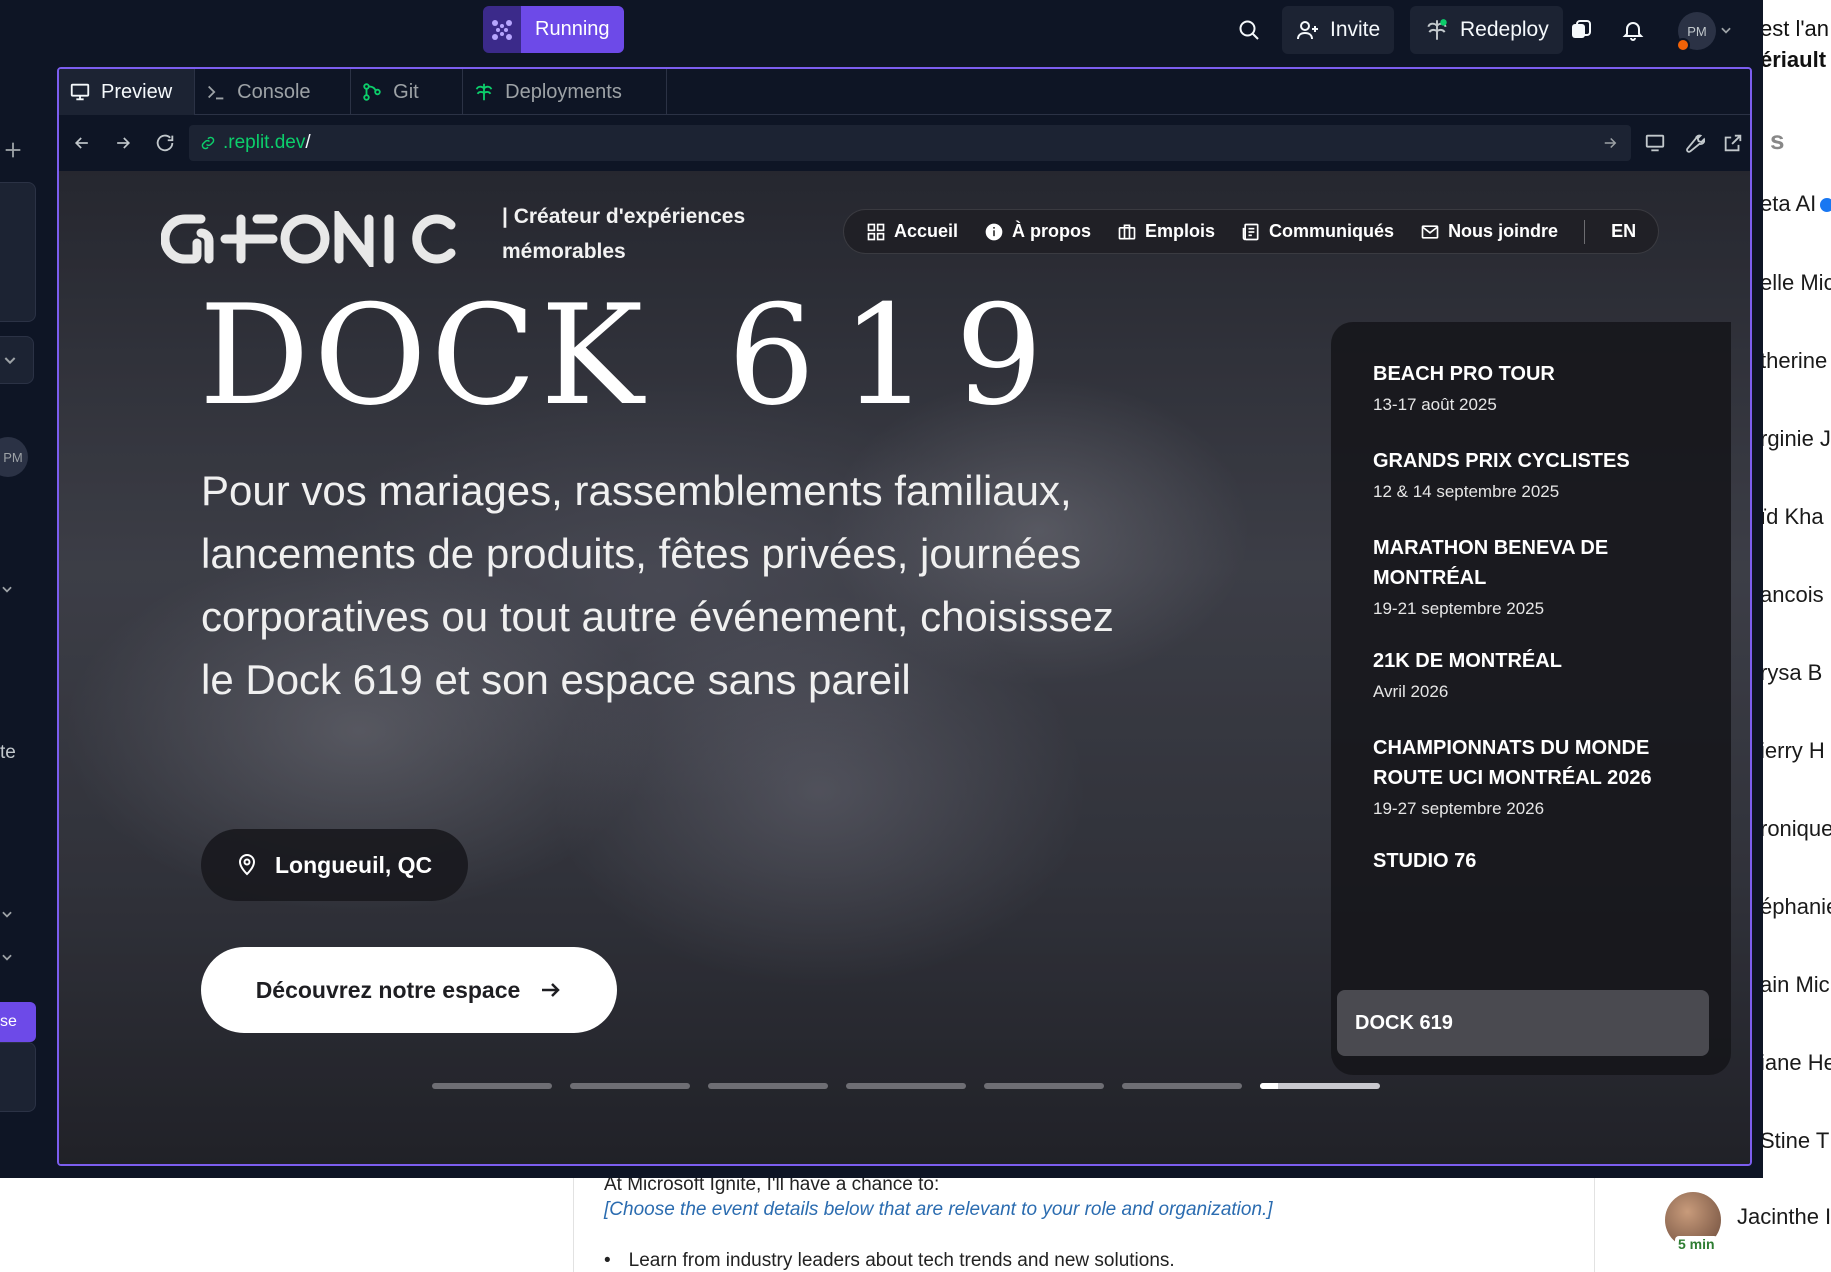  I want to click on side-panel: PM te se, so click(28, 620).